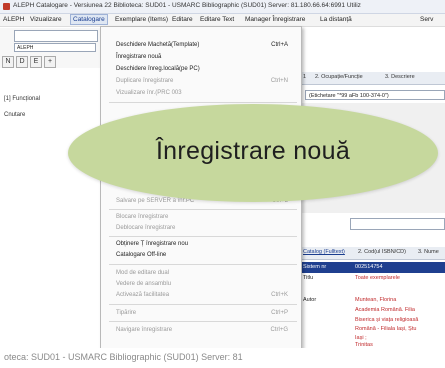 This screenshot has width=445, height=368. I want to click on menu-item-label: Blocare înregistrare, so click(142, 217).